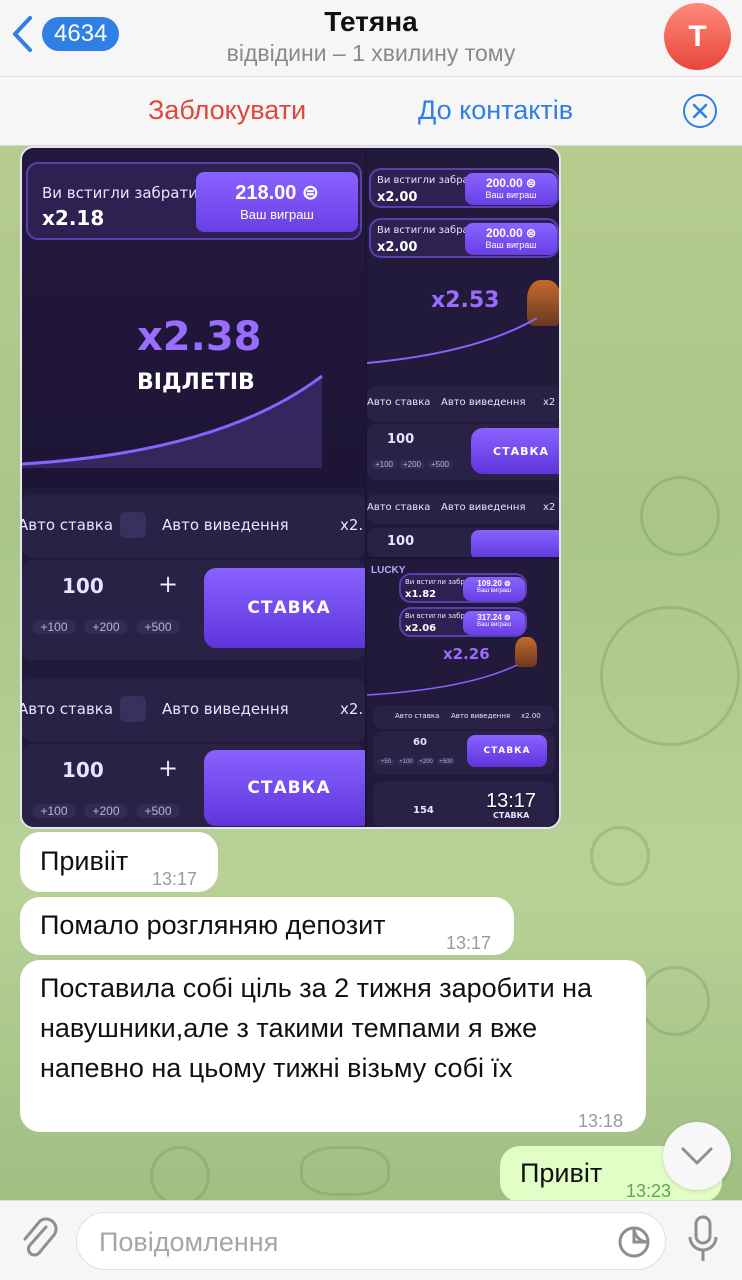  What do you see at coordinates (193, 710) in the screenshot?
I see `auto-settings-row-2: Авто ставка Авто виведення x2.` at bounding box center [193, 710].